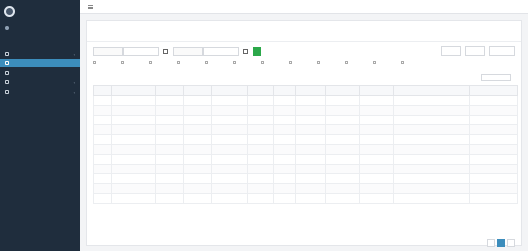 The width and height of the screenshot is (528, 251). Describe the element at coordinates (90, 7) in the screenshot. I see `menu-toggle-icon` at that location.